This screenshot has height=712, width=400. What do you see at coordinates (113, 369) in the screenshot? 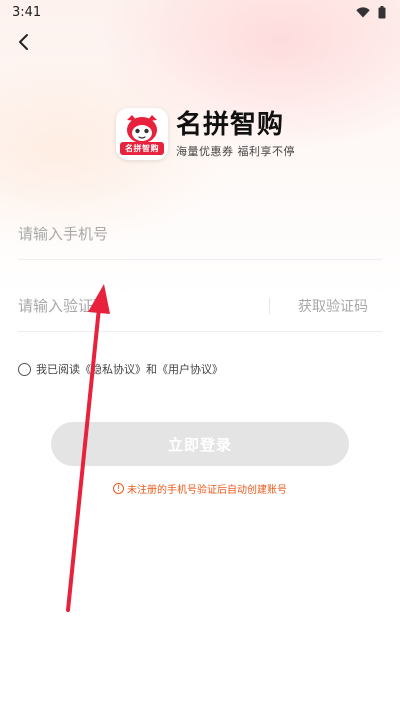
I see `privacy-link: 《隐私协议》` at bounding box center [113, 369].